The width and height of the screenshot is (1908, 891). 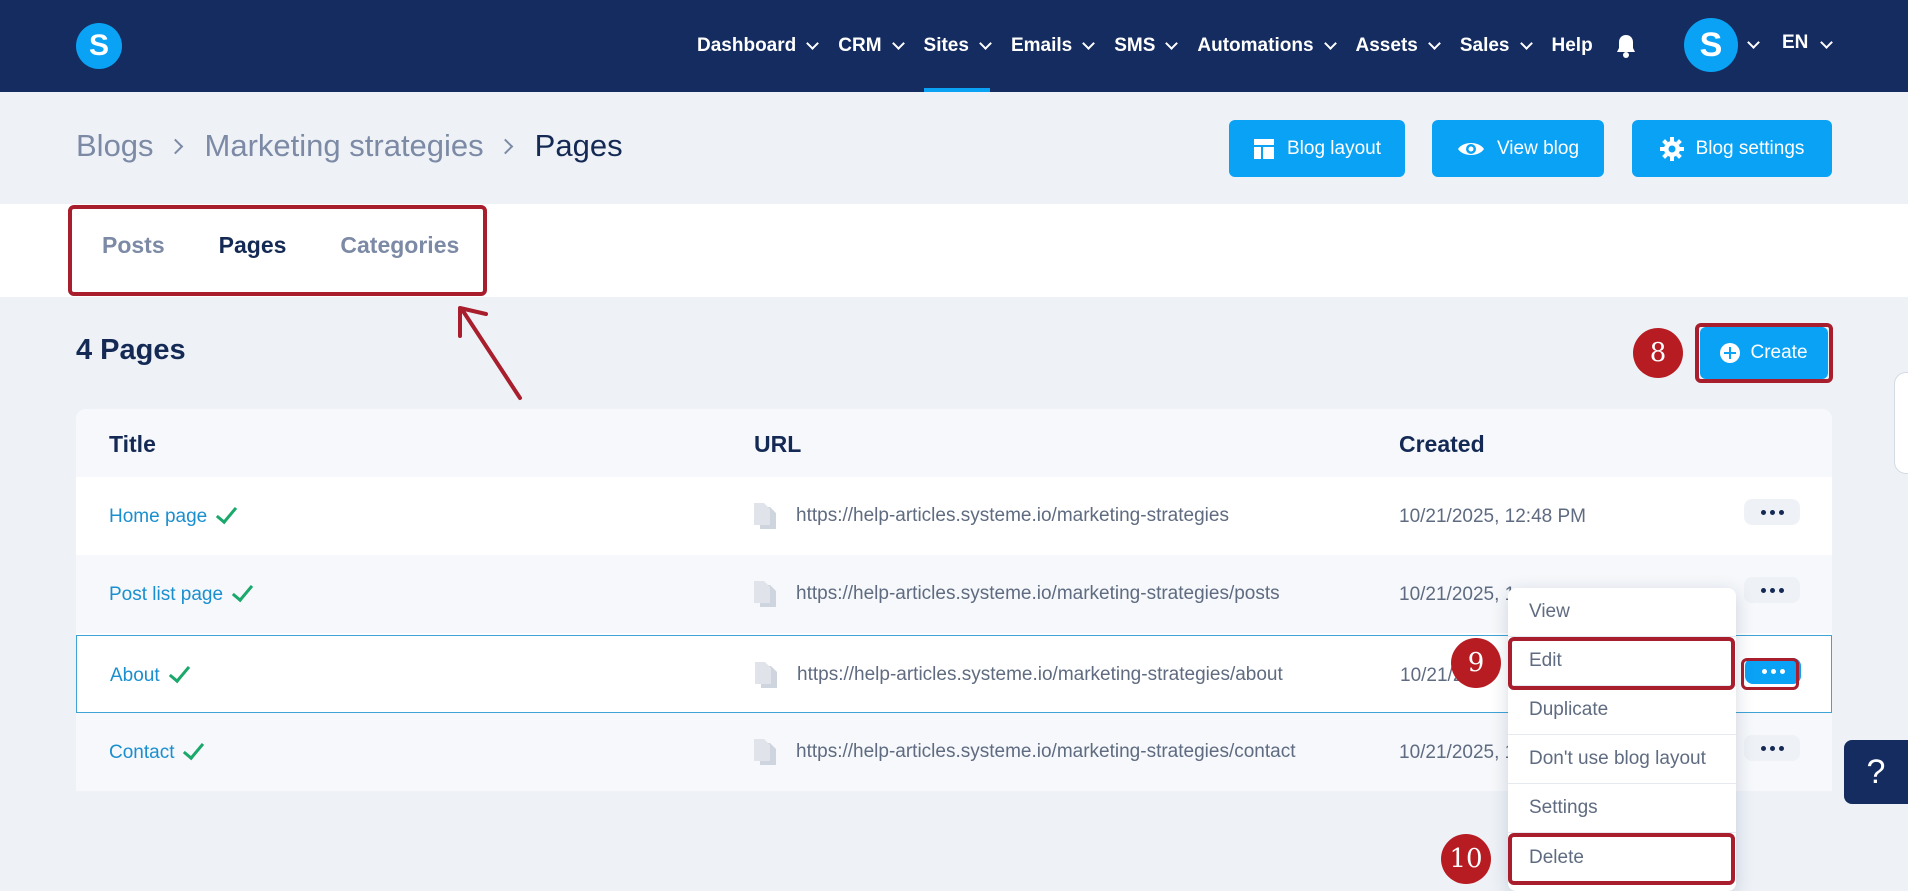 I want to click on page-count-heading: 4 Pages, so click(x=131, y=350).